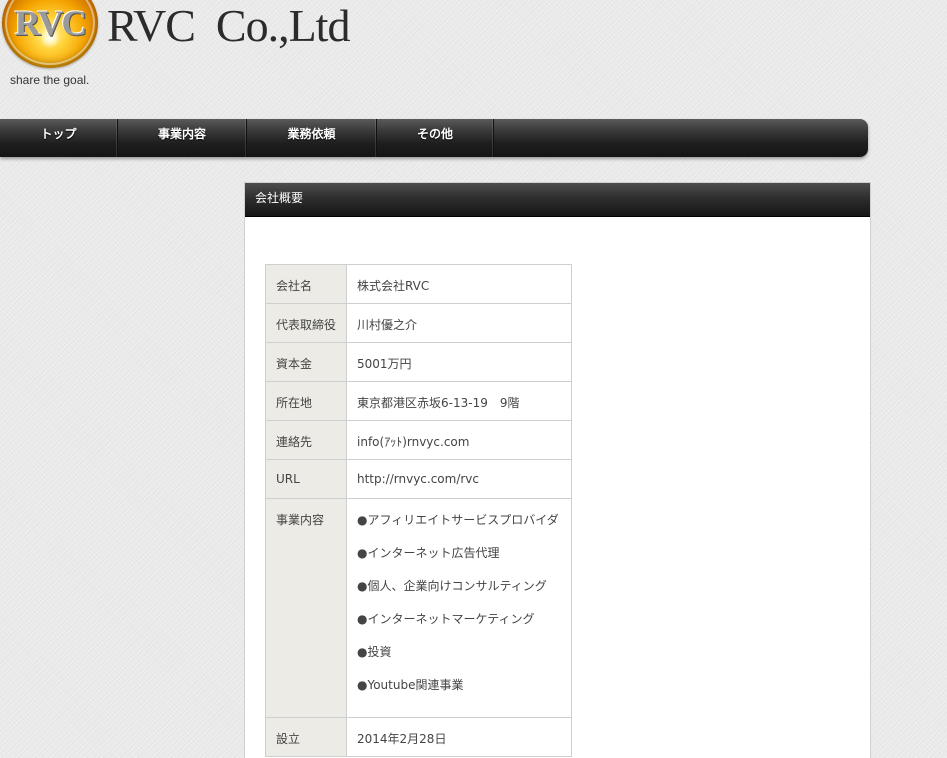 Image resolution: width=947 pixels, height=758 pixels. Describe the element at coordinates (306, 608) in the screenshot. I see `row-label-business: 事業内容` at that location.